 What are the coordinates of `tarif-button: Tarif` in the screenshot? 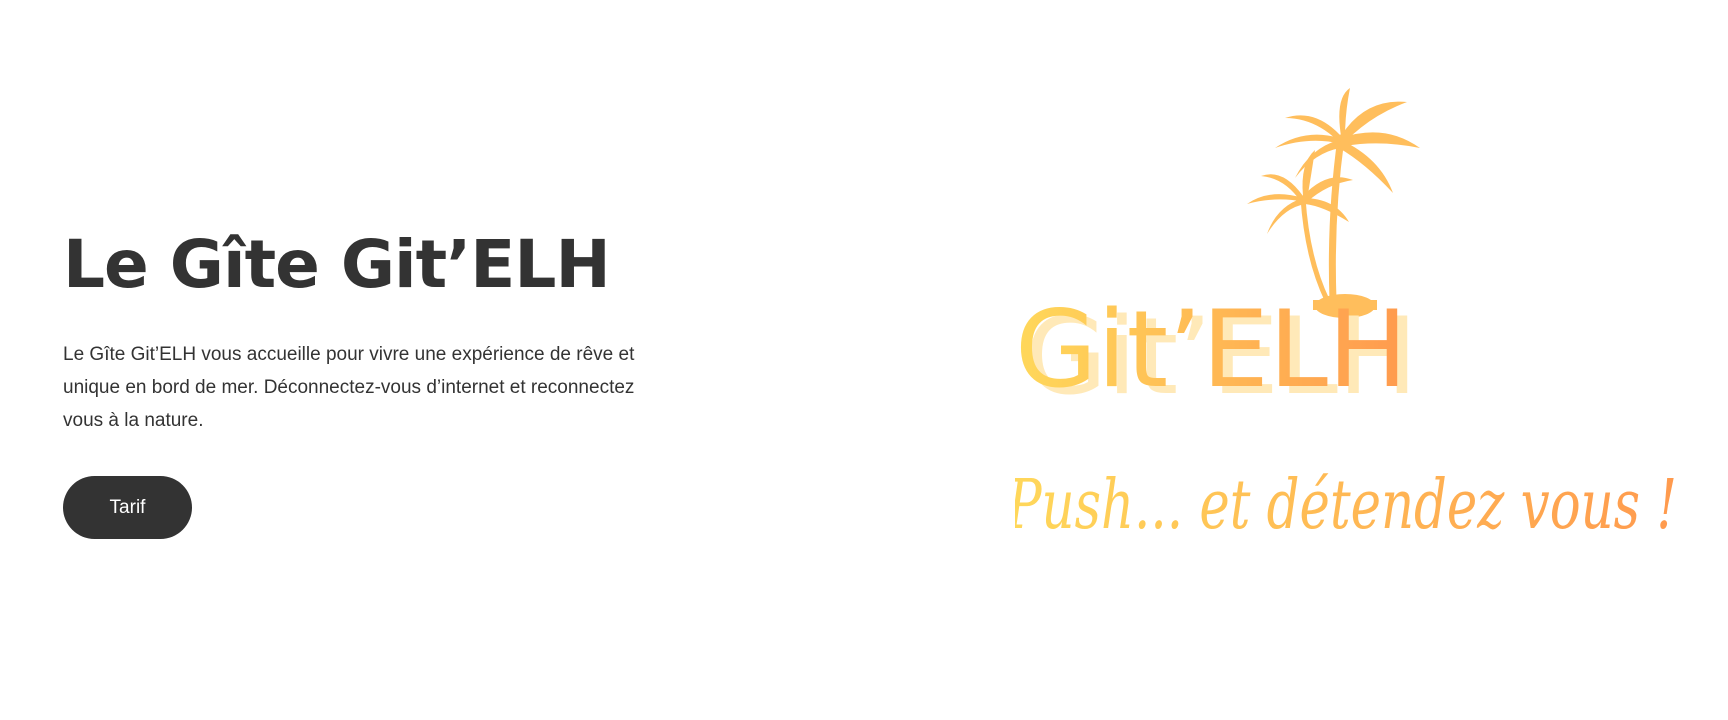 It's located at (127, 507).